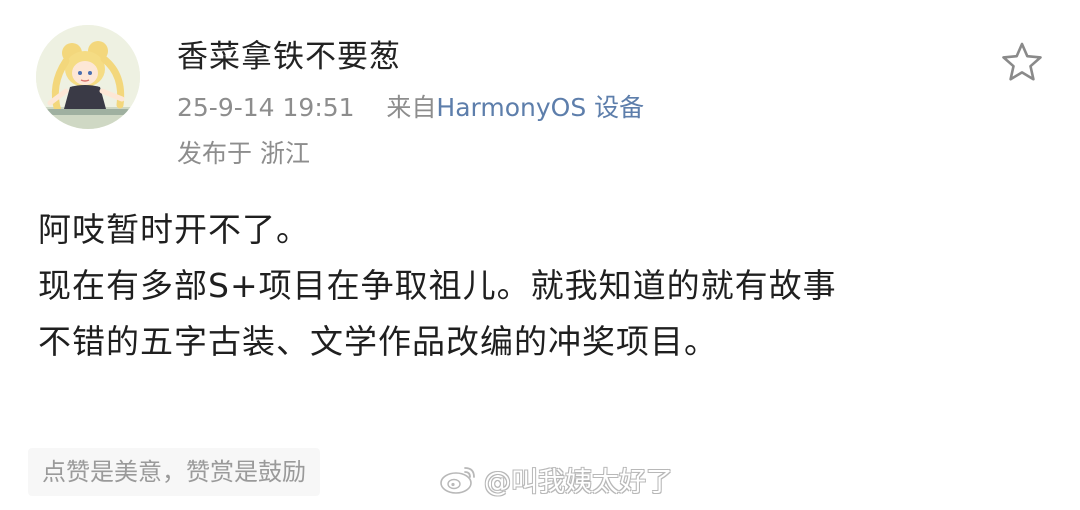 The width and height of the screenshot is (1080, 510). I want to click on post-meta: 25-9-14 19:51 来自HarmonyOS 设备, so click(410, 108).